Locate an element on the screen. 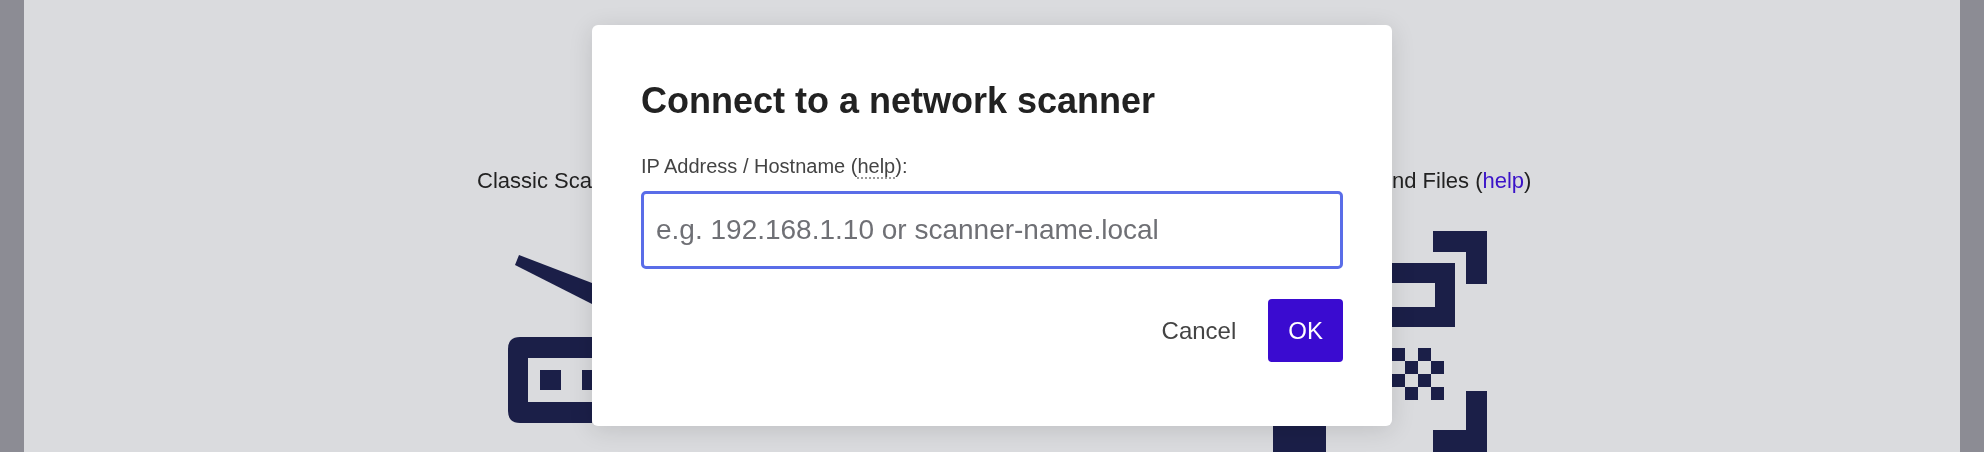 The image size is (1984, 452). scanner-icon is located at coordinates (550, 339).